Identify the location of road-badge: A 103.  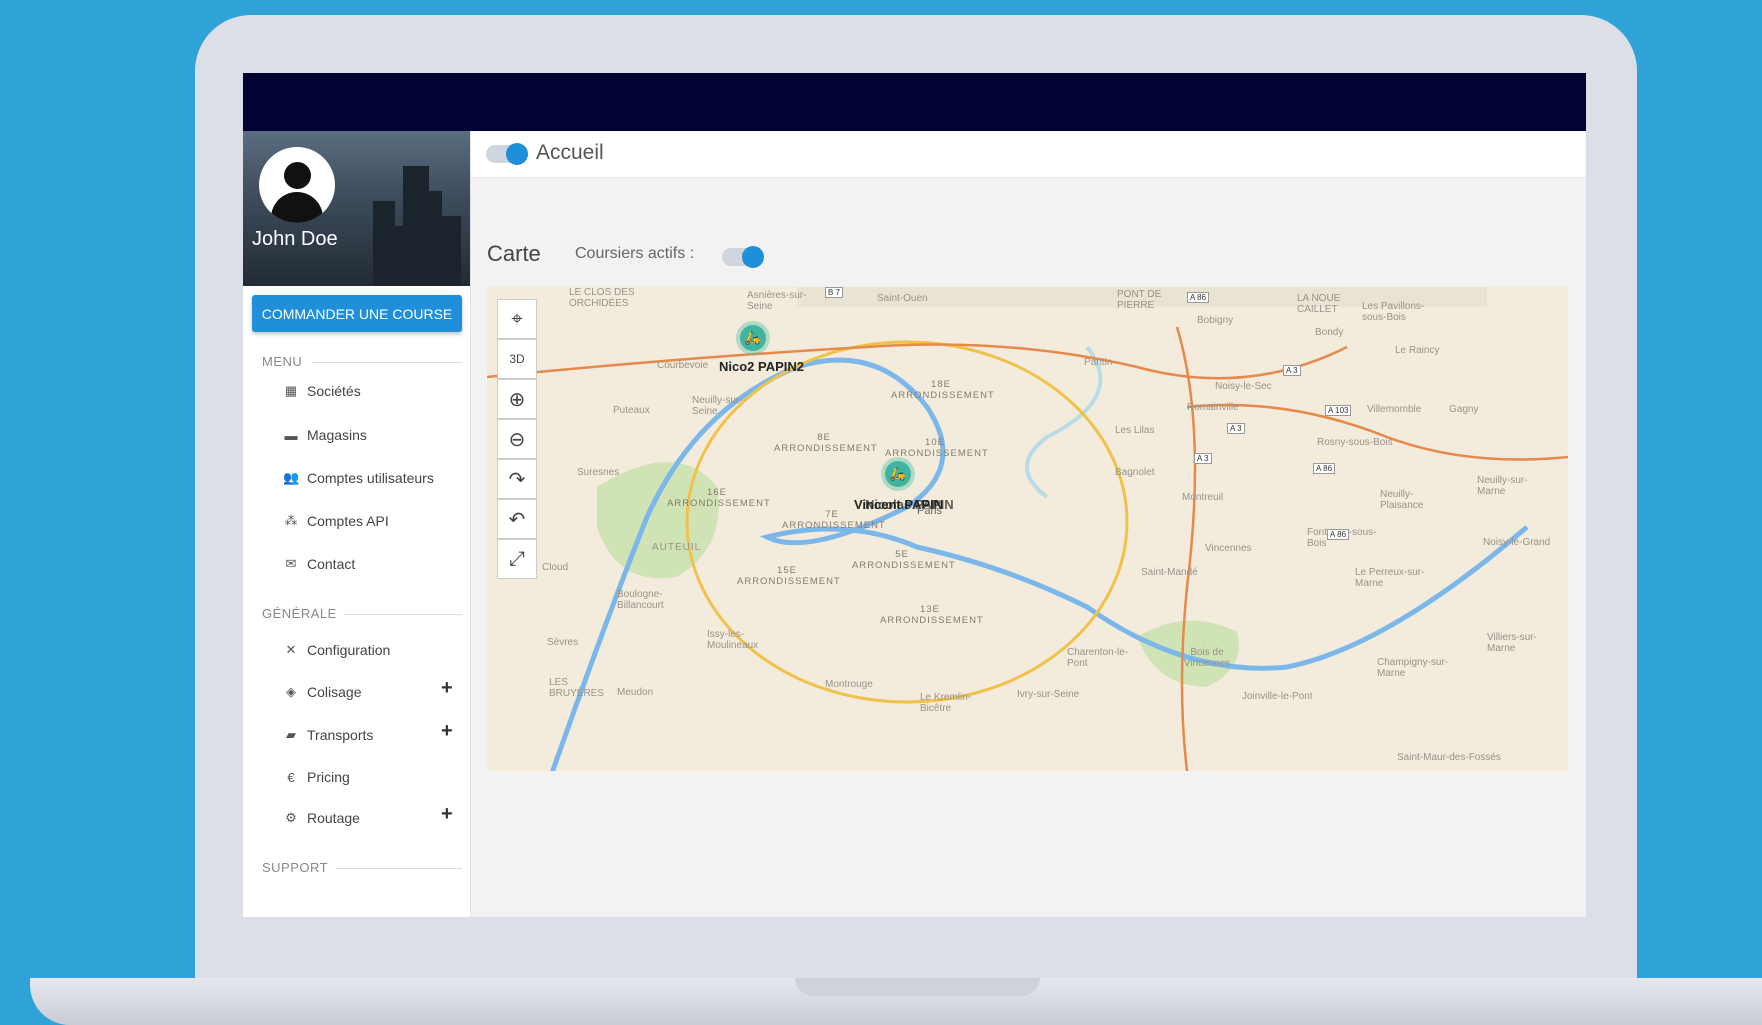
(1338, 410).